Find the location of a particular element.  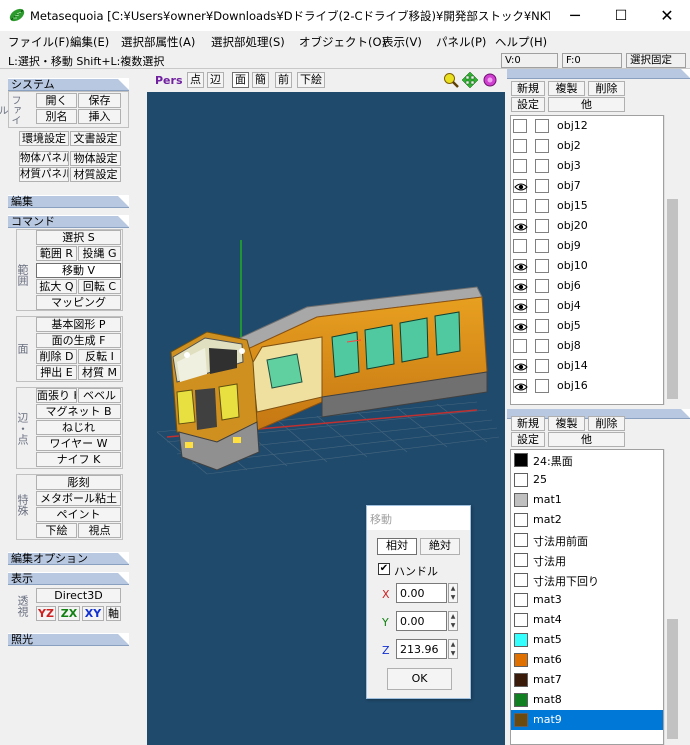

draft-button: 下絵 is located at coordinates (56, 530).